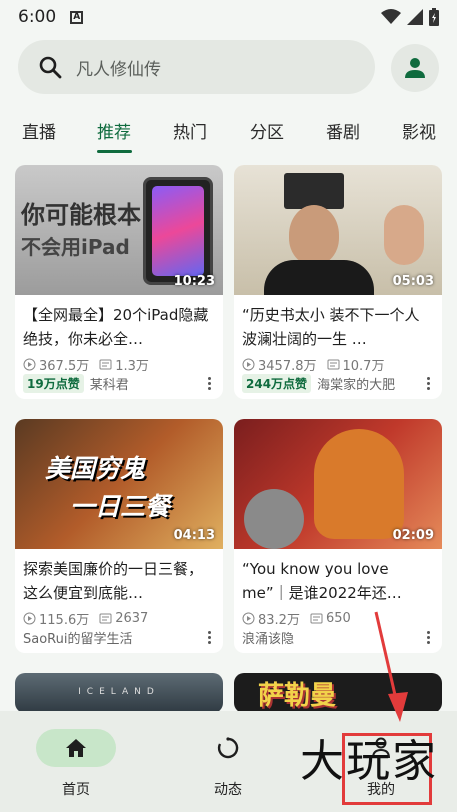 Image resolution: width=457 pixels, height=812 pixels. Describe the element at coordinates (391, 666) in the screenshot. I see `annotation-arrow` at that location.